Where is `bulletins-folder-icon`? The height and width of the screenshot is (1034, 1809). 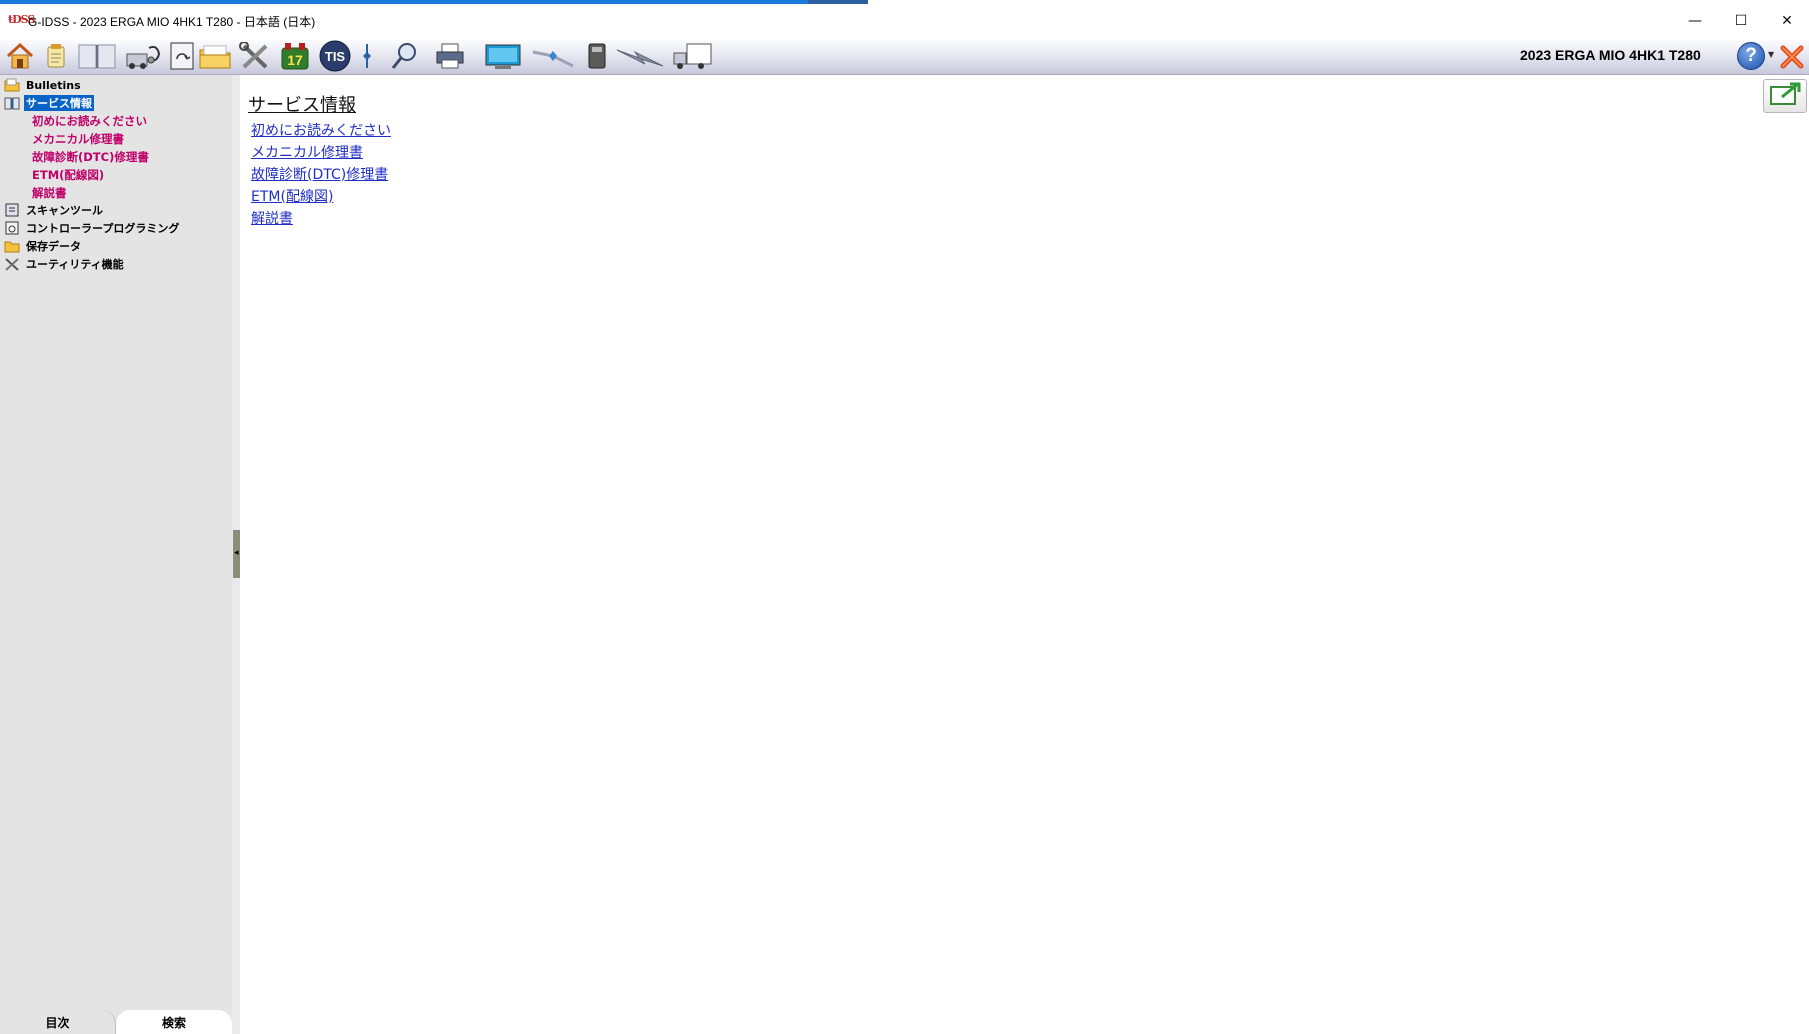 bulletins-folder-icon is located at coordinates (12, 85).